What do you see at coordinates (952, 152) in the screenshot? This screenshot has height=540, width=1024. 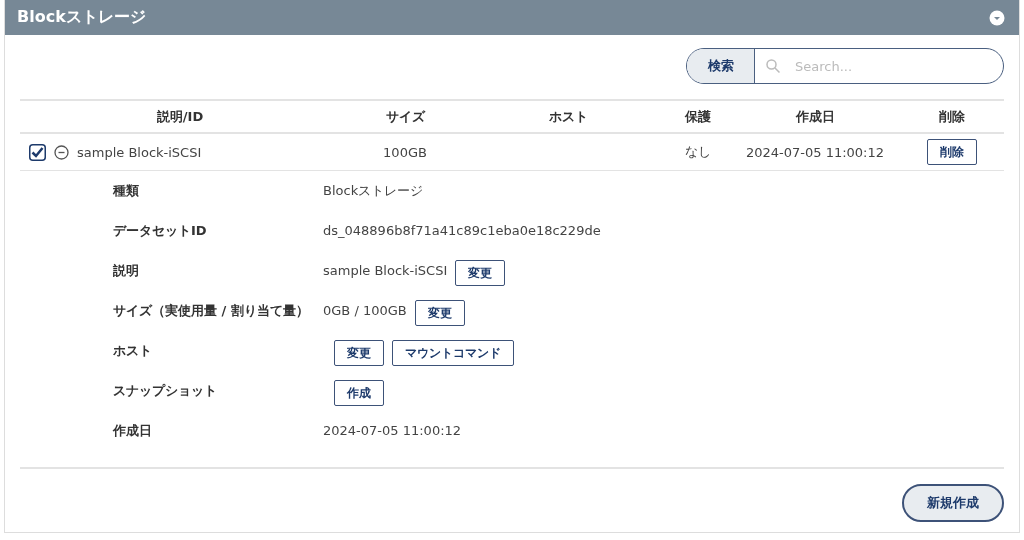 I see `delete-button: 削除` at bounding box center [952, 152].